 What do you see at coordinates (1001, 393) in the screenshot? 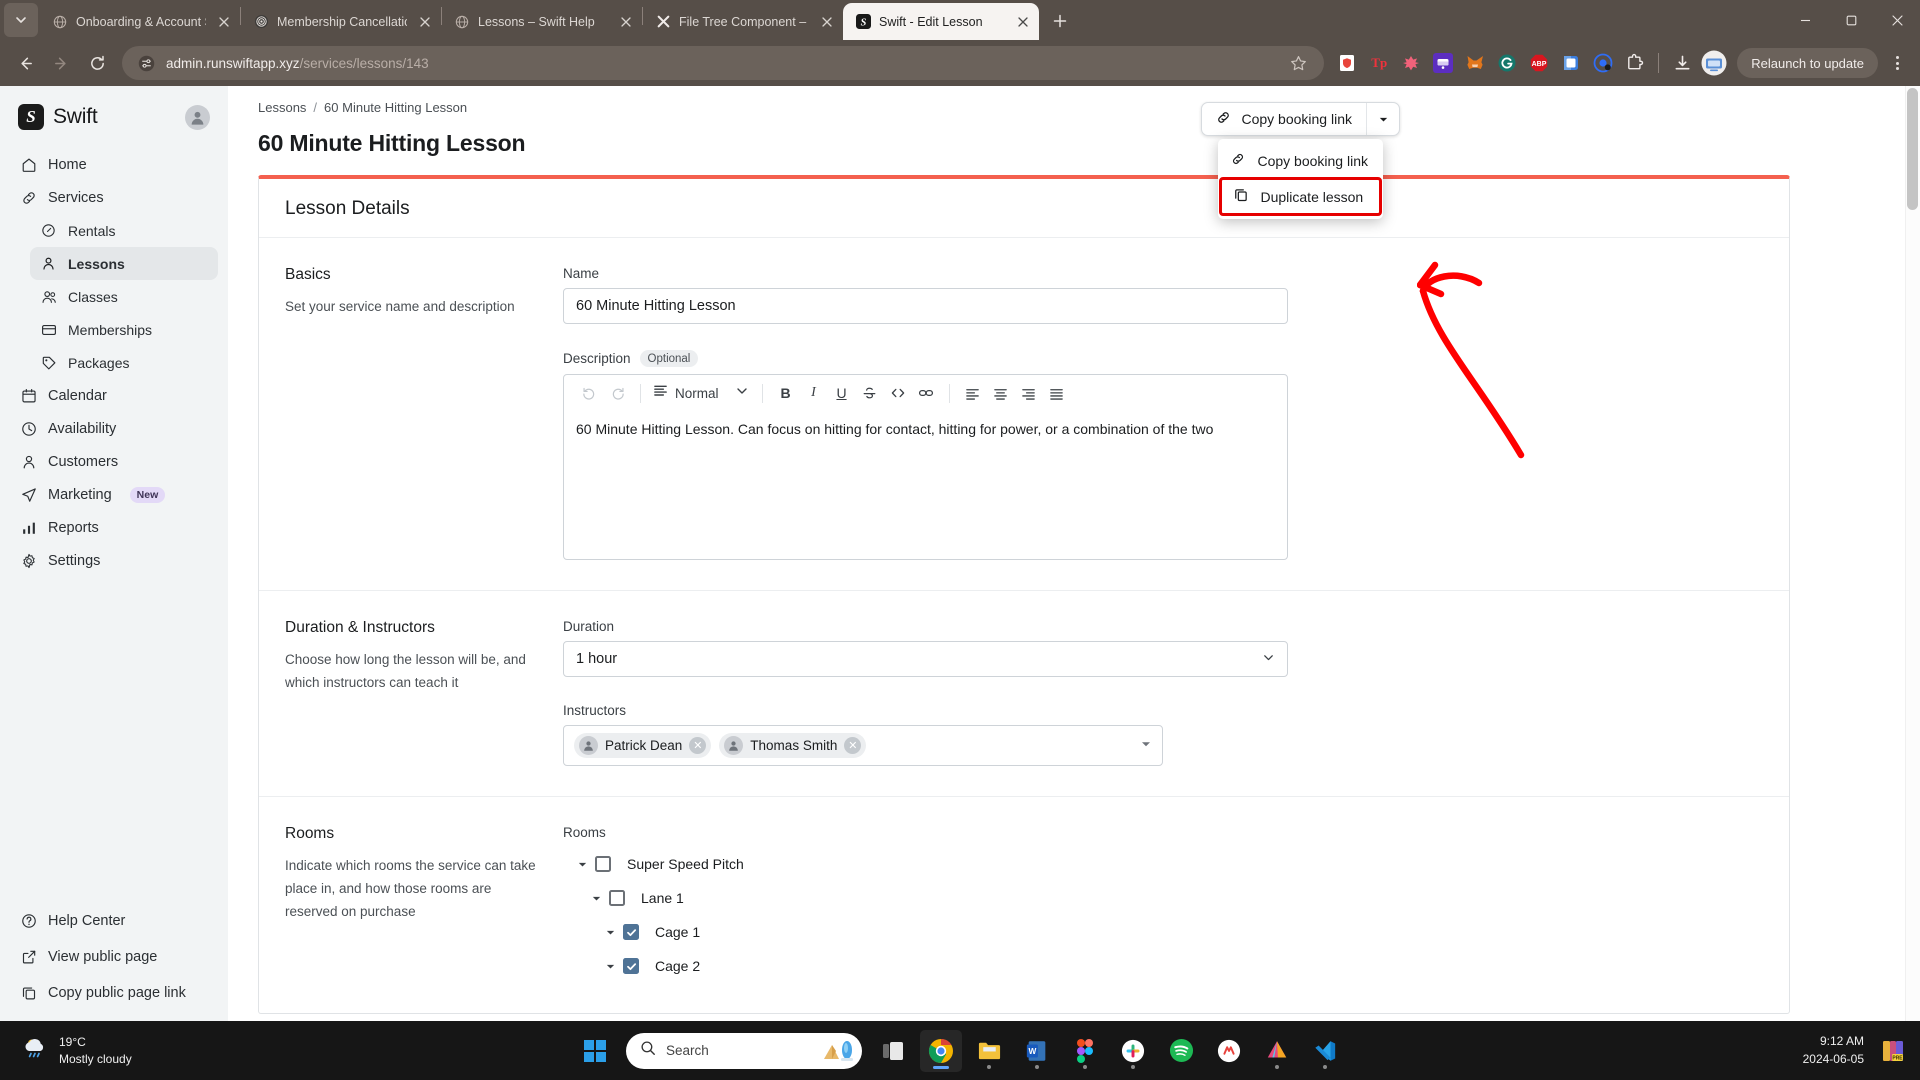
I see `align-center-icon` at bounding box center [1001, 393].